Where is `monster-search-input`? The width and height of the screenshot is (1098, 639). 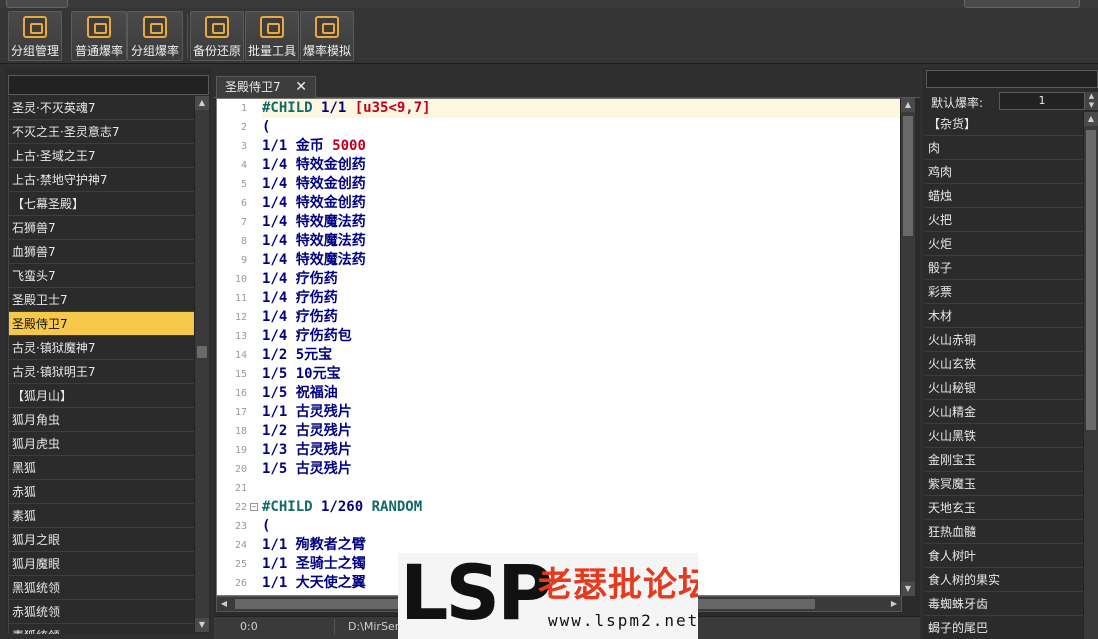
monster-search-input is located at coordinates (108, 85).